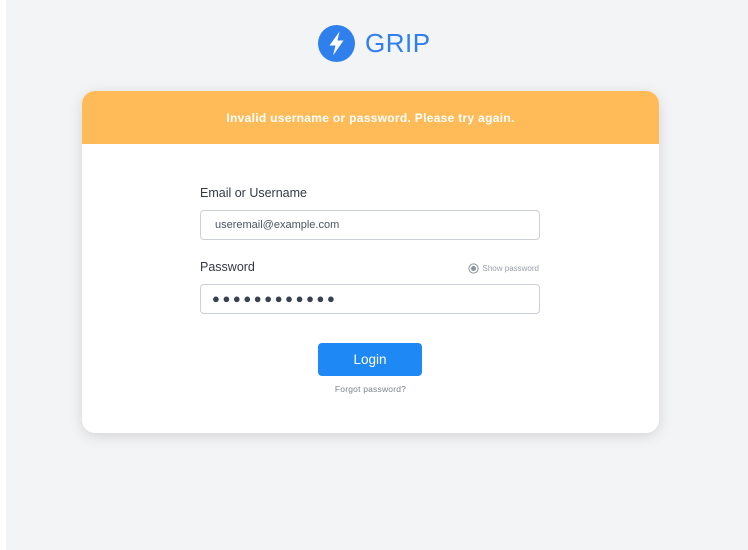 Image resolution: width=748 pixels, height=550 pixels. Describe the element at coordinates (274, 299) in the screenshot. I see `password-masked-value: ●●●●●●●●●●●●` at that location.